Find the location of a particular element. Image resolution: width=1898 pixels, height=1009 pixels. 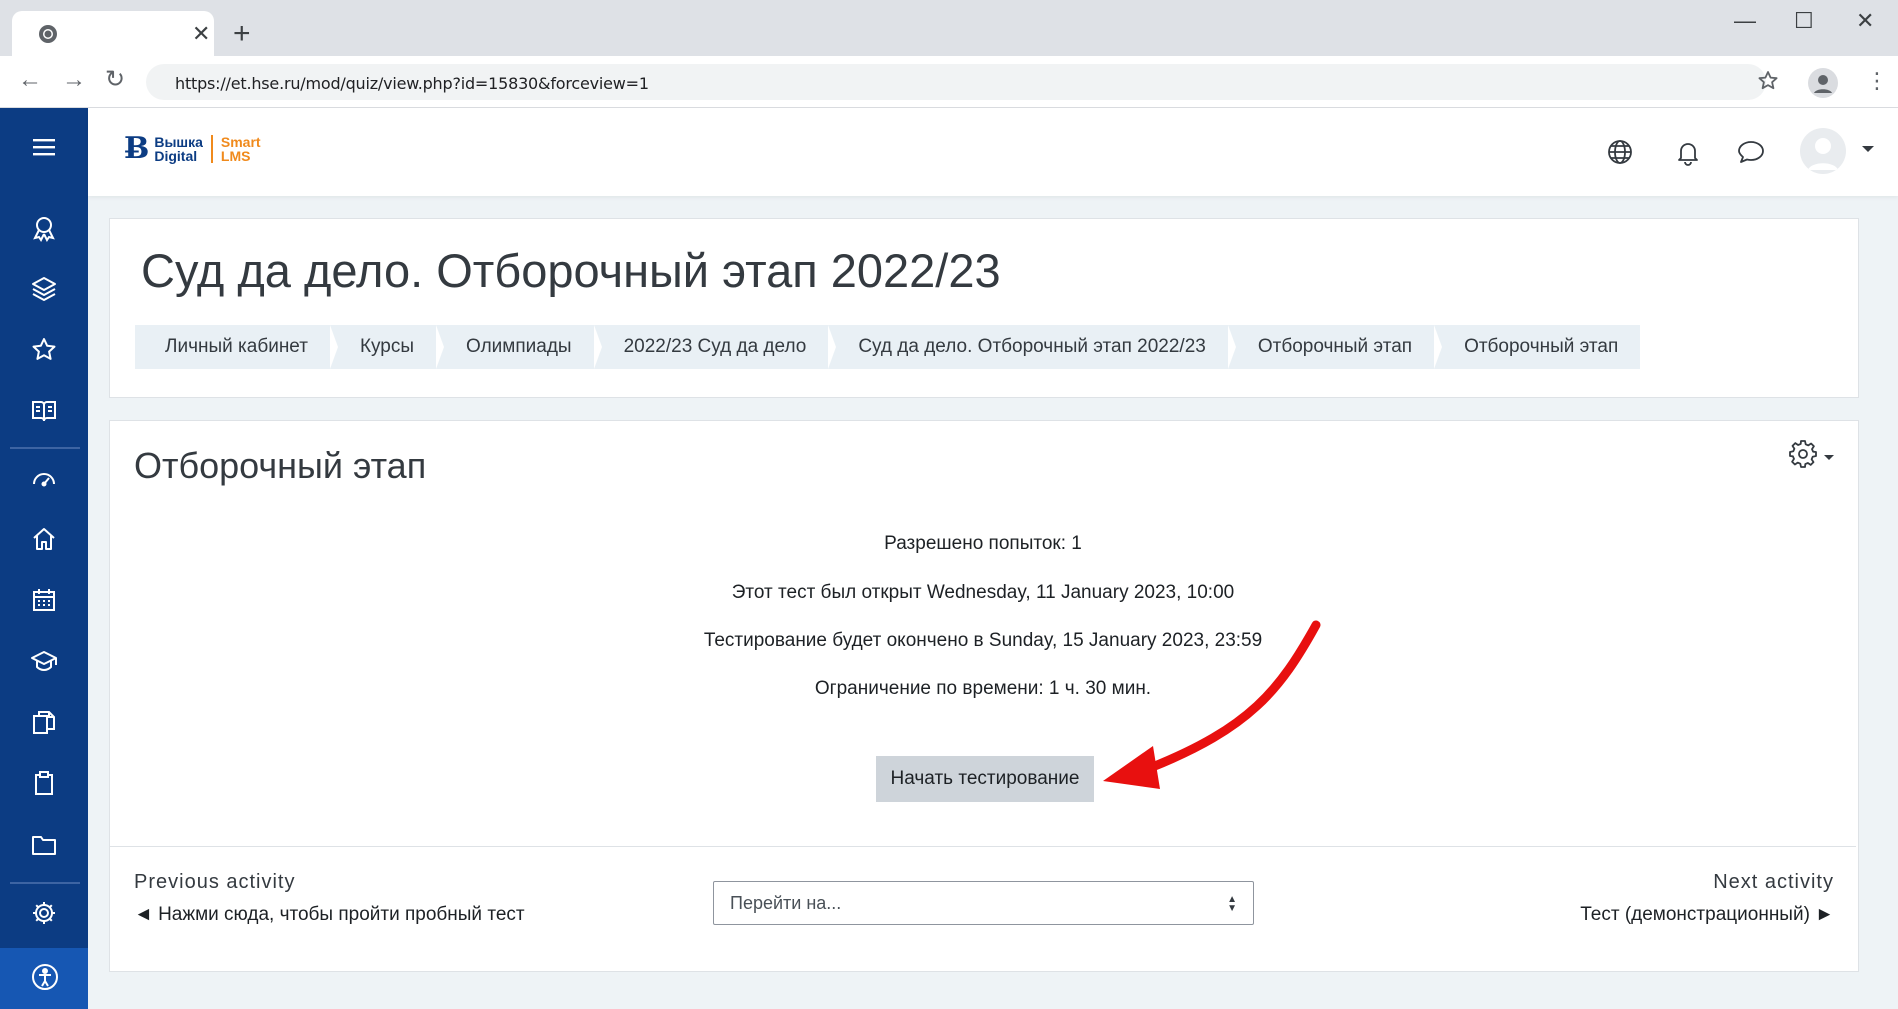

breadcrumb-item: Олимпиады is located at coordinates (519, 347).